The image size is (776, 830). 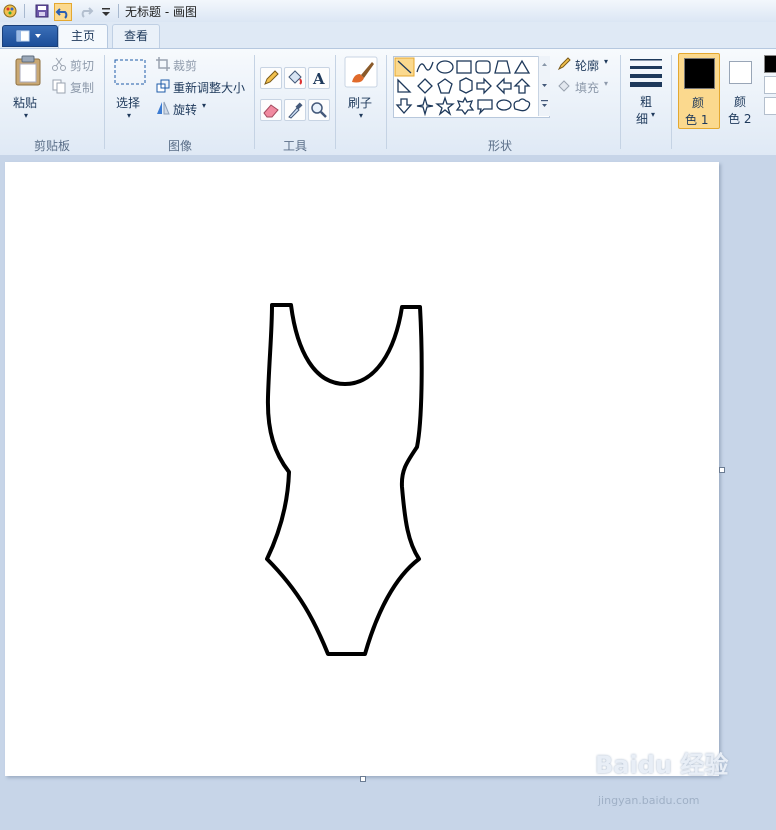 I want to click on shapes-grid, so click(x=462, y=87).